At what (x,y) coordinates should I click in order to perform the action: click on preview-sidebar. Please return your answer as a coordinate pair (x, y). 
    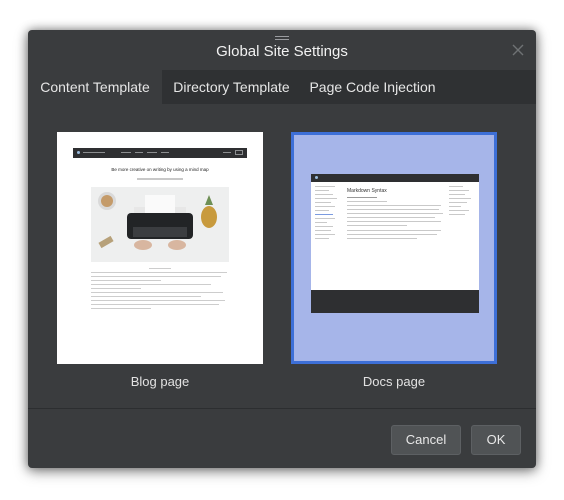
    Looking at the image, I should click on (328, 214).